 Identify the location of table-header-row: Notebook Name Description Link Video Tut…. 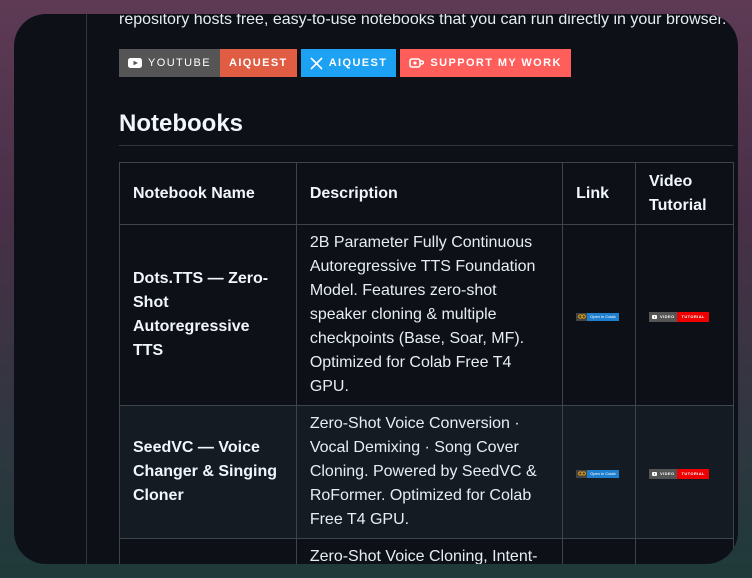
(426, 193).